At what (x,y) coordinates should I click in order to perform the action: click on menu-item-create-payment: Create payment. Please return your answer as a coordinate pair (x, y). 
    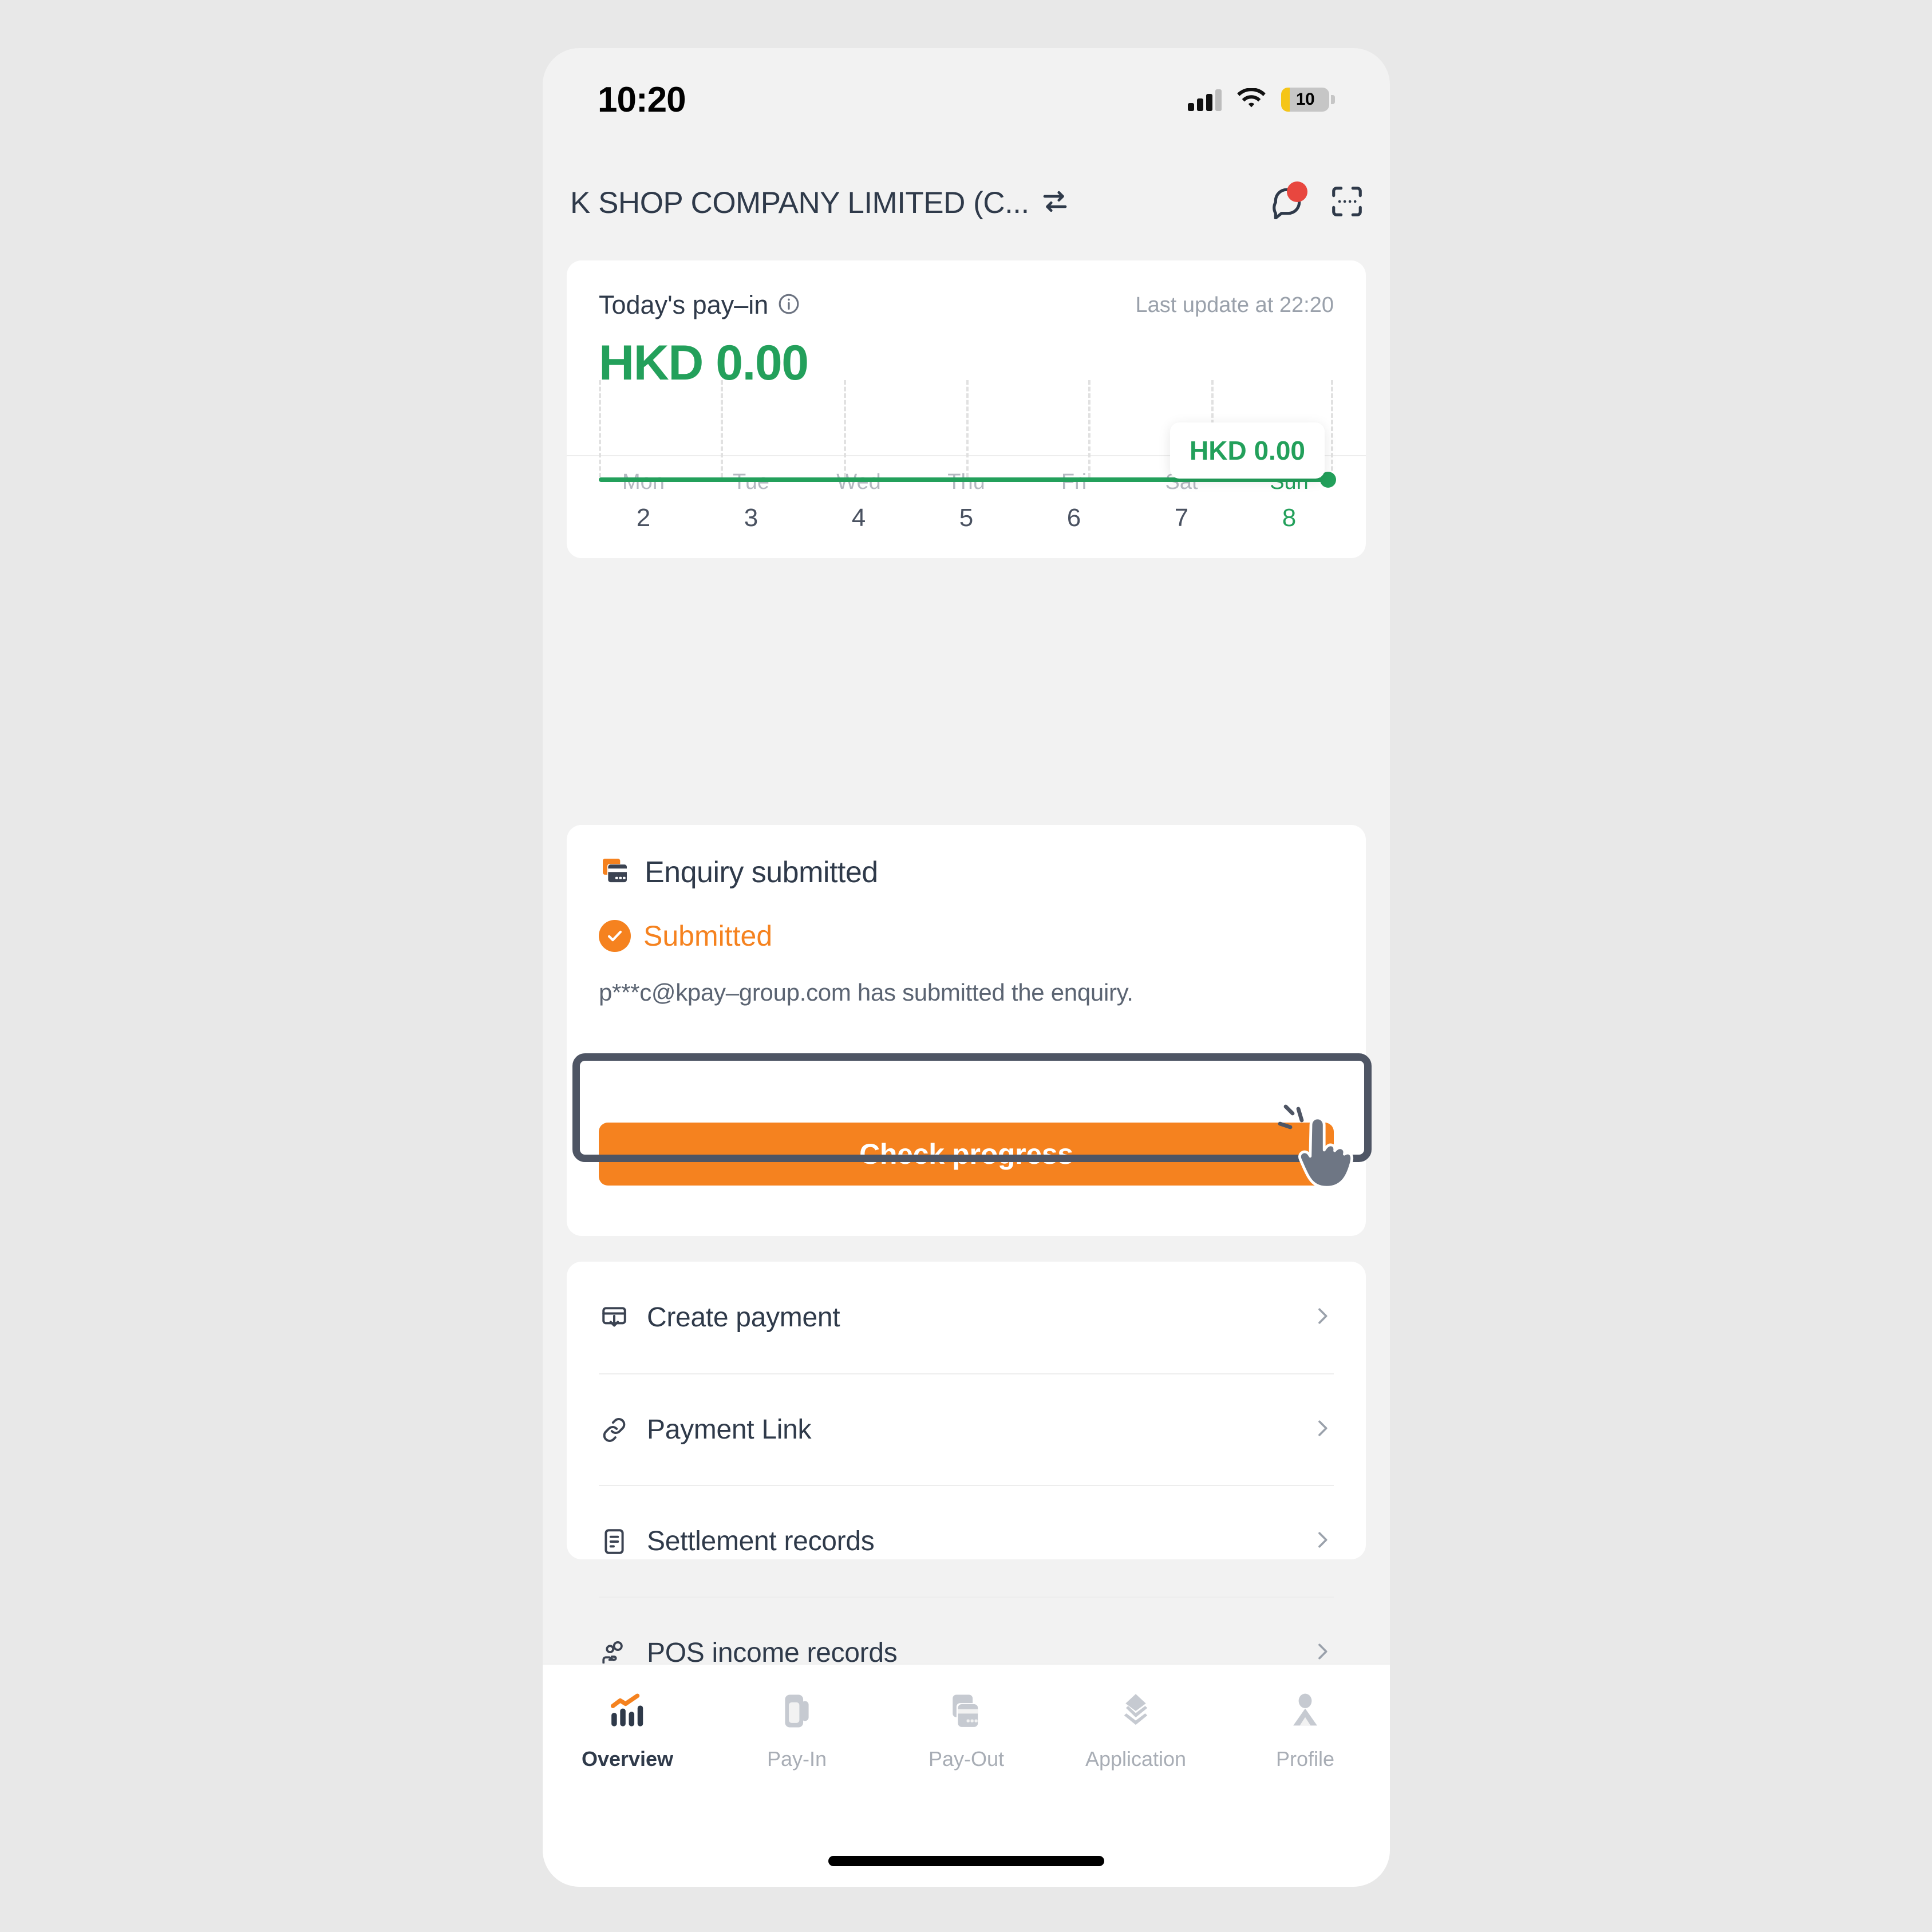
    Looking at the image, I should click on (966, 1317).